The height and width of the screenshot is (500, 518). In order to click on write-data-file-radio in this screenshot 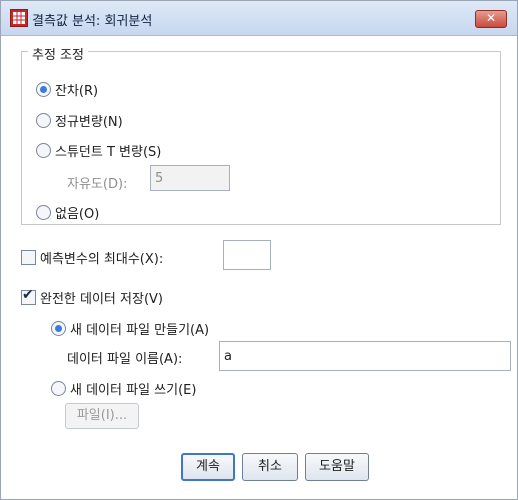, I will do `click(58, 388)`.